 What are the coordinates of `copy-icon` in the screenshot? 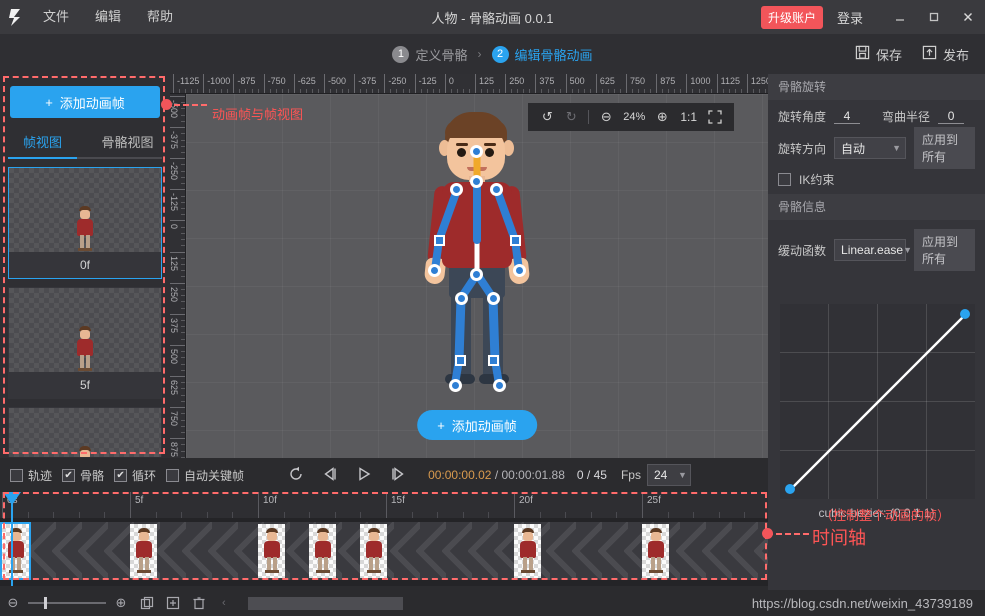 It's located at (147, 603).